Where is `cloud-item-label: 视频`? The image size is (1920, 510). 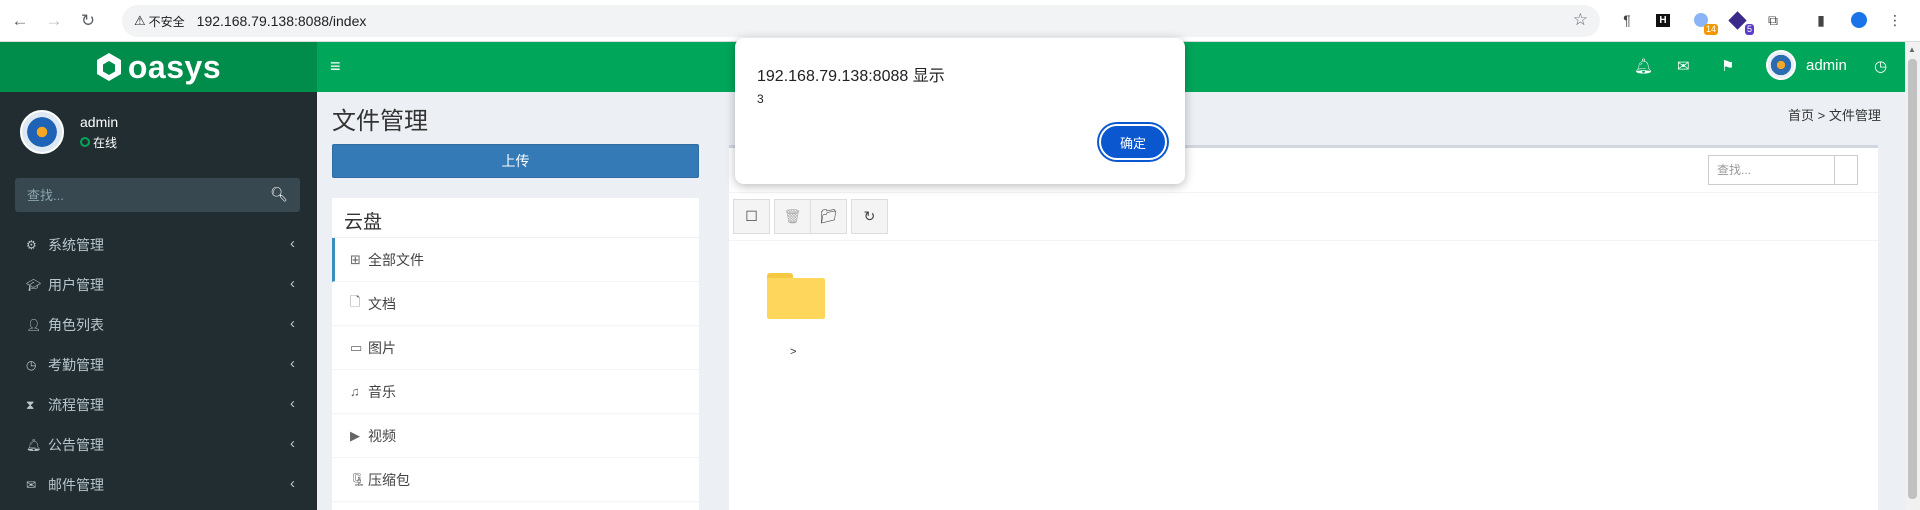
cloud-item-label: 视频 is located at coordinates (382, 435).